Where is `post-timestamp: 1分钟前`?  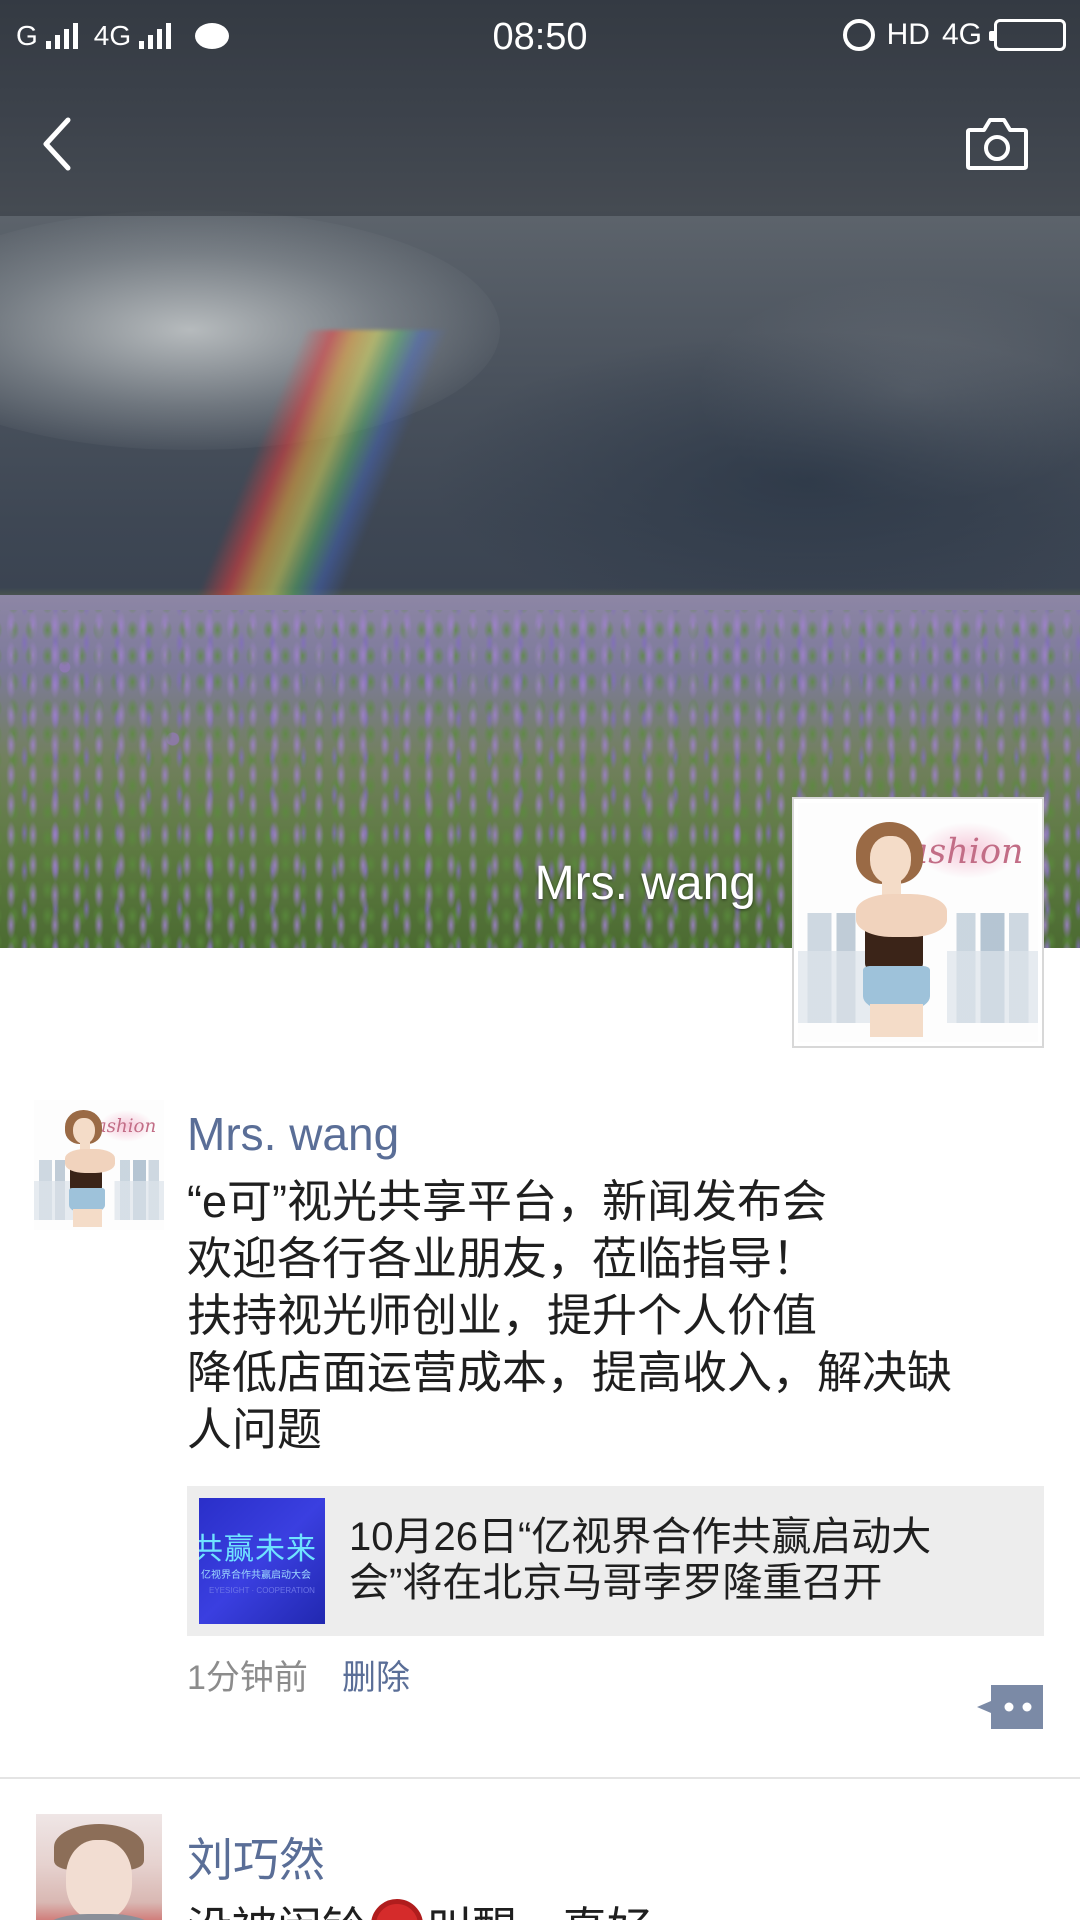
post-timestamp: 1分钟前 is located at coordinates (247, 1678).